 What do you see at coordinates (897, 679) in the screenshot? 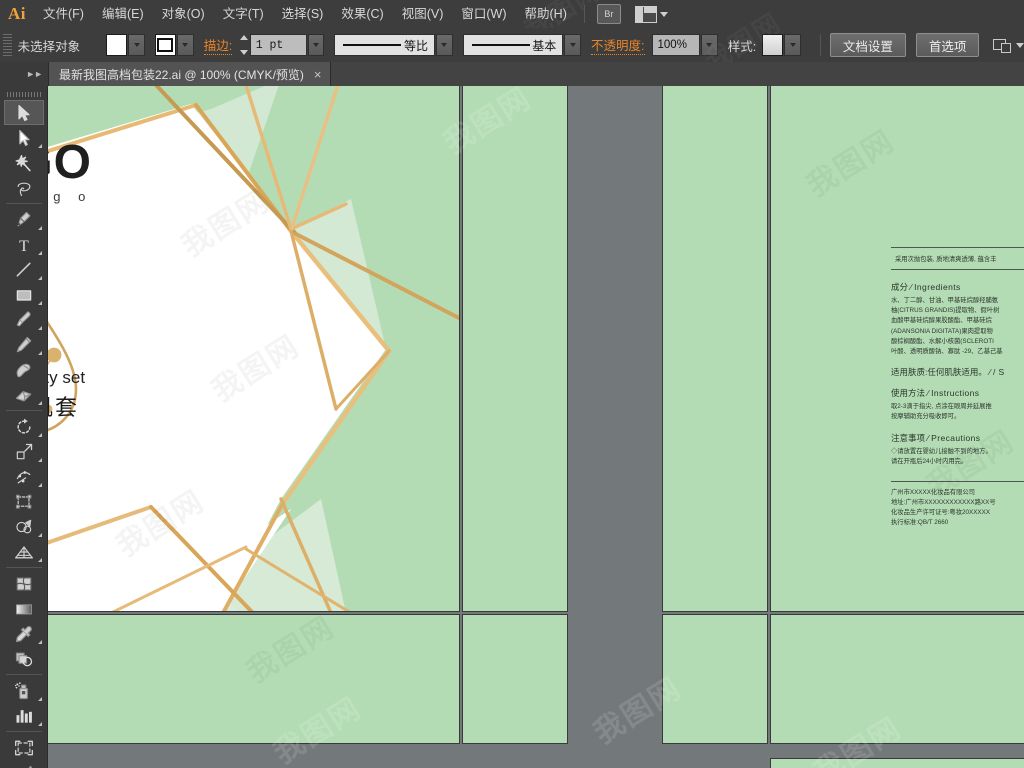
I see `artboard-bottom-back` at bounding box center [897, 679].